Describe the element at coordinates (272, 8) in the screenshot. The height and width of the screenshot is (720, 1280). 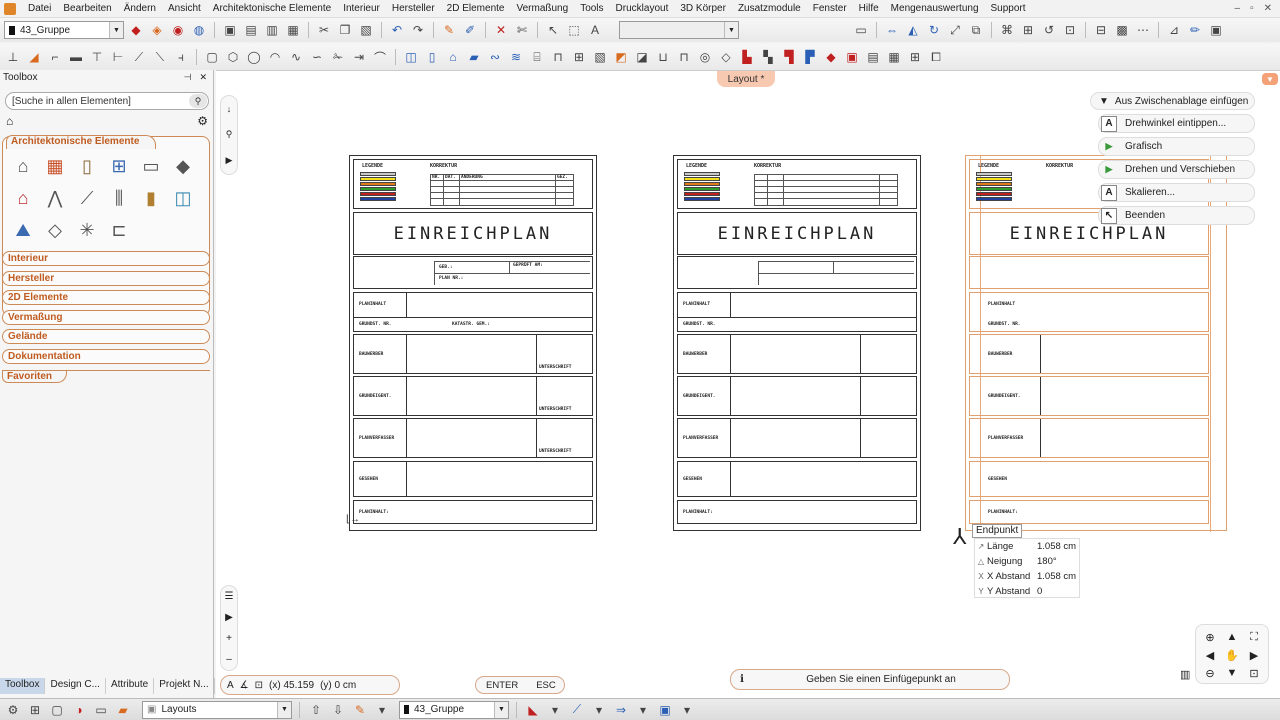
I see `menu-architektonische-elemente: Architektonische Elemente` at that location.